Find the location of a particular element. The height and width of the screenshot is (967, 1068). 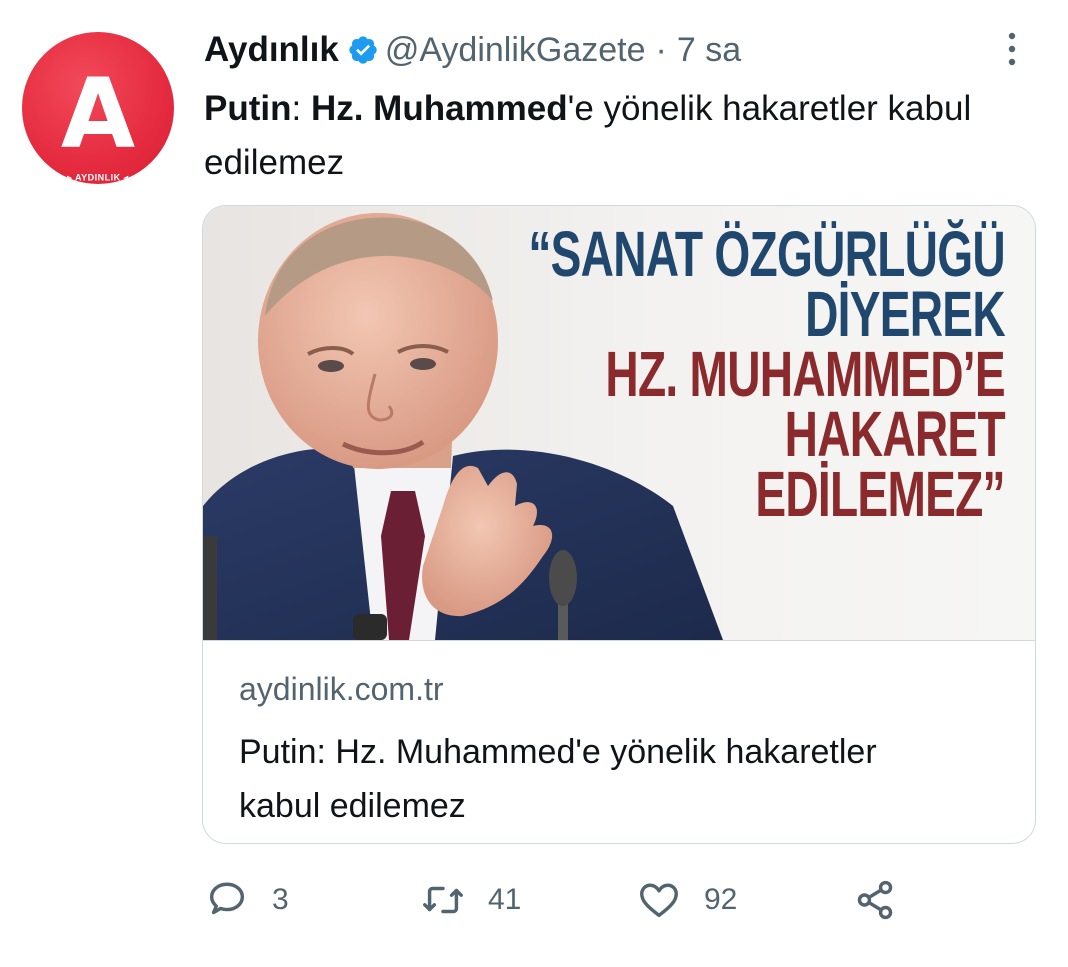

verified-badge-icon is located at coordinates (363, 50).